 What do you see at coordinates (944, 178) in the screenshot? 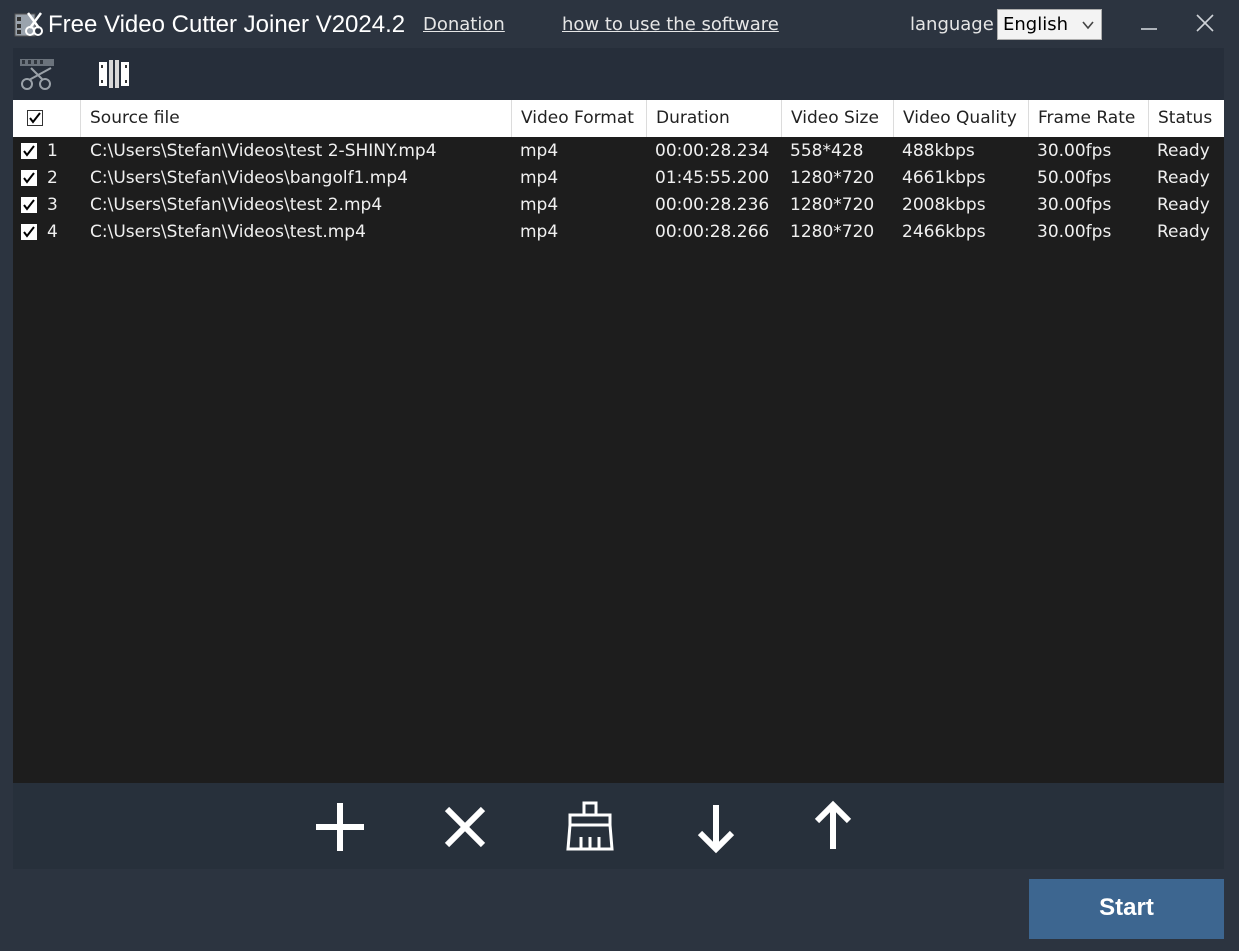
I see `quality-cell: 4661kbps` at bounding box center [944, 178].